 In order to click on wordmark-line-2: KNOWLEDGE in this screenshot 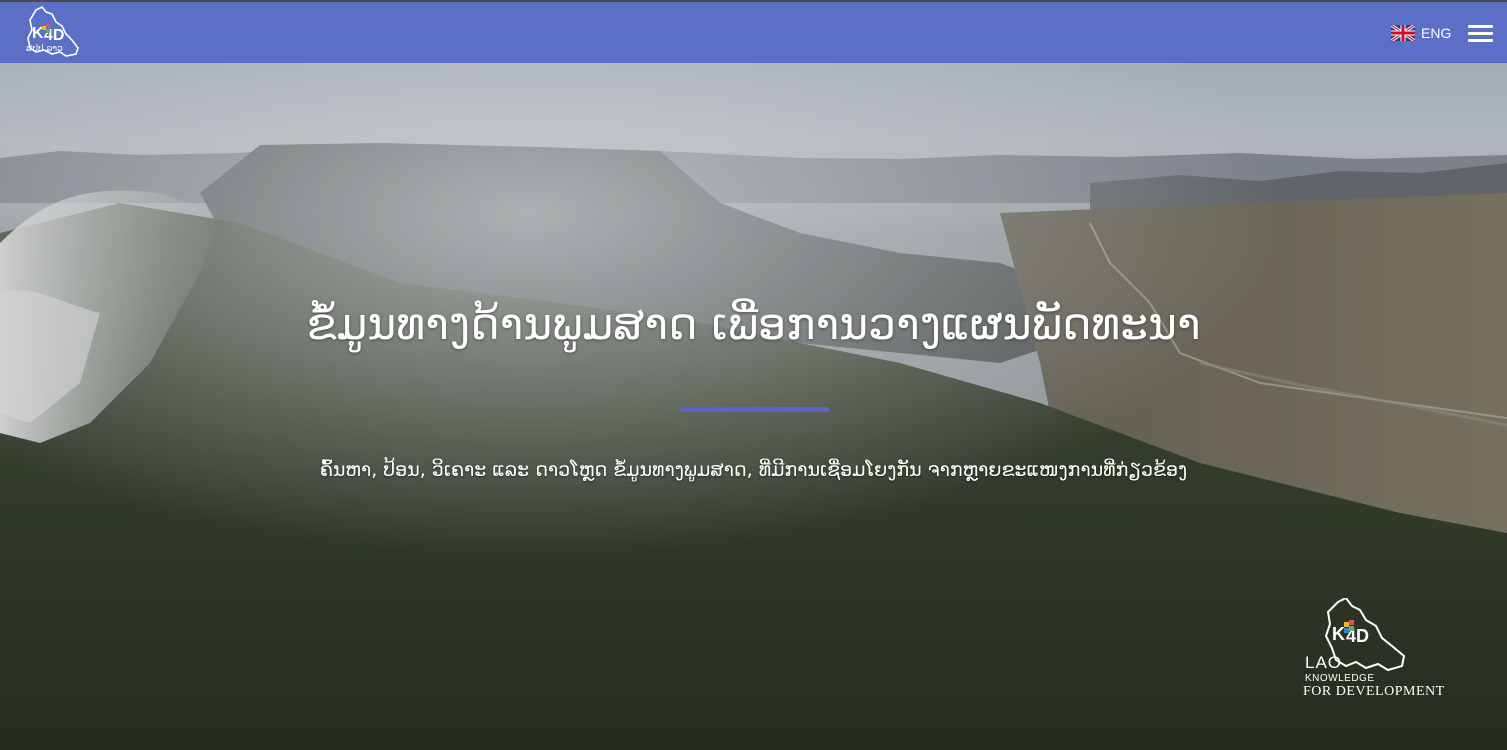, I will do `click(1340, 678)`.